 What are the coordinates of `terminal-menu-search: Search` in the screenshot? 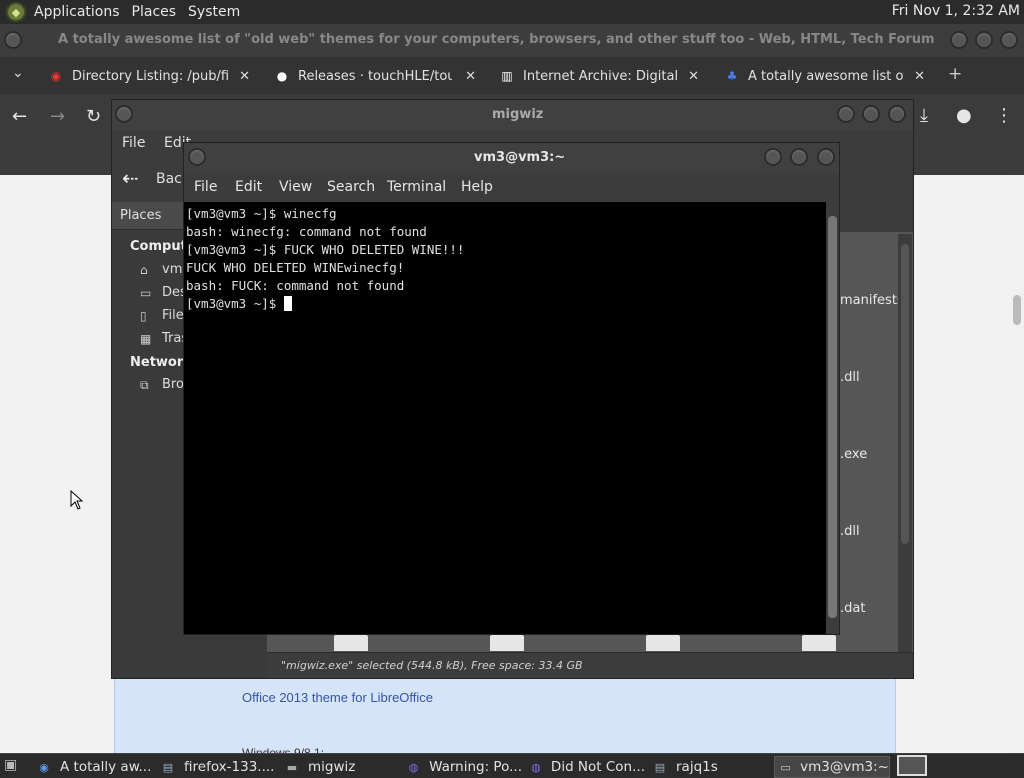 It's located at (351, 187).